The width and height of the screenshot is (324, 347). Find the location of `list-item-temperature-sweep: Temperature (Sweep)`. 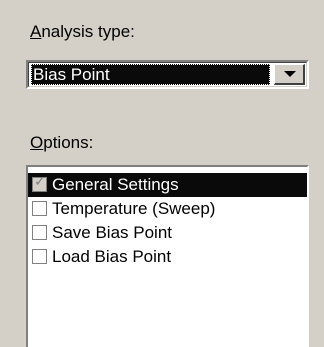

list-item-temperature-sweep: Temperature (Sweep) is located at coordinates (167, 209).